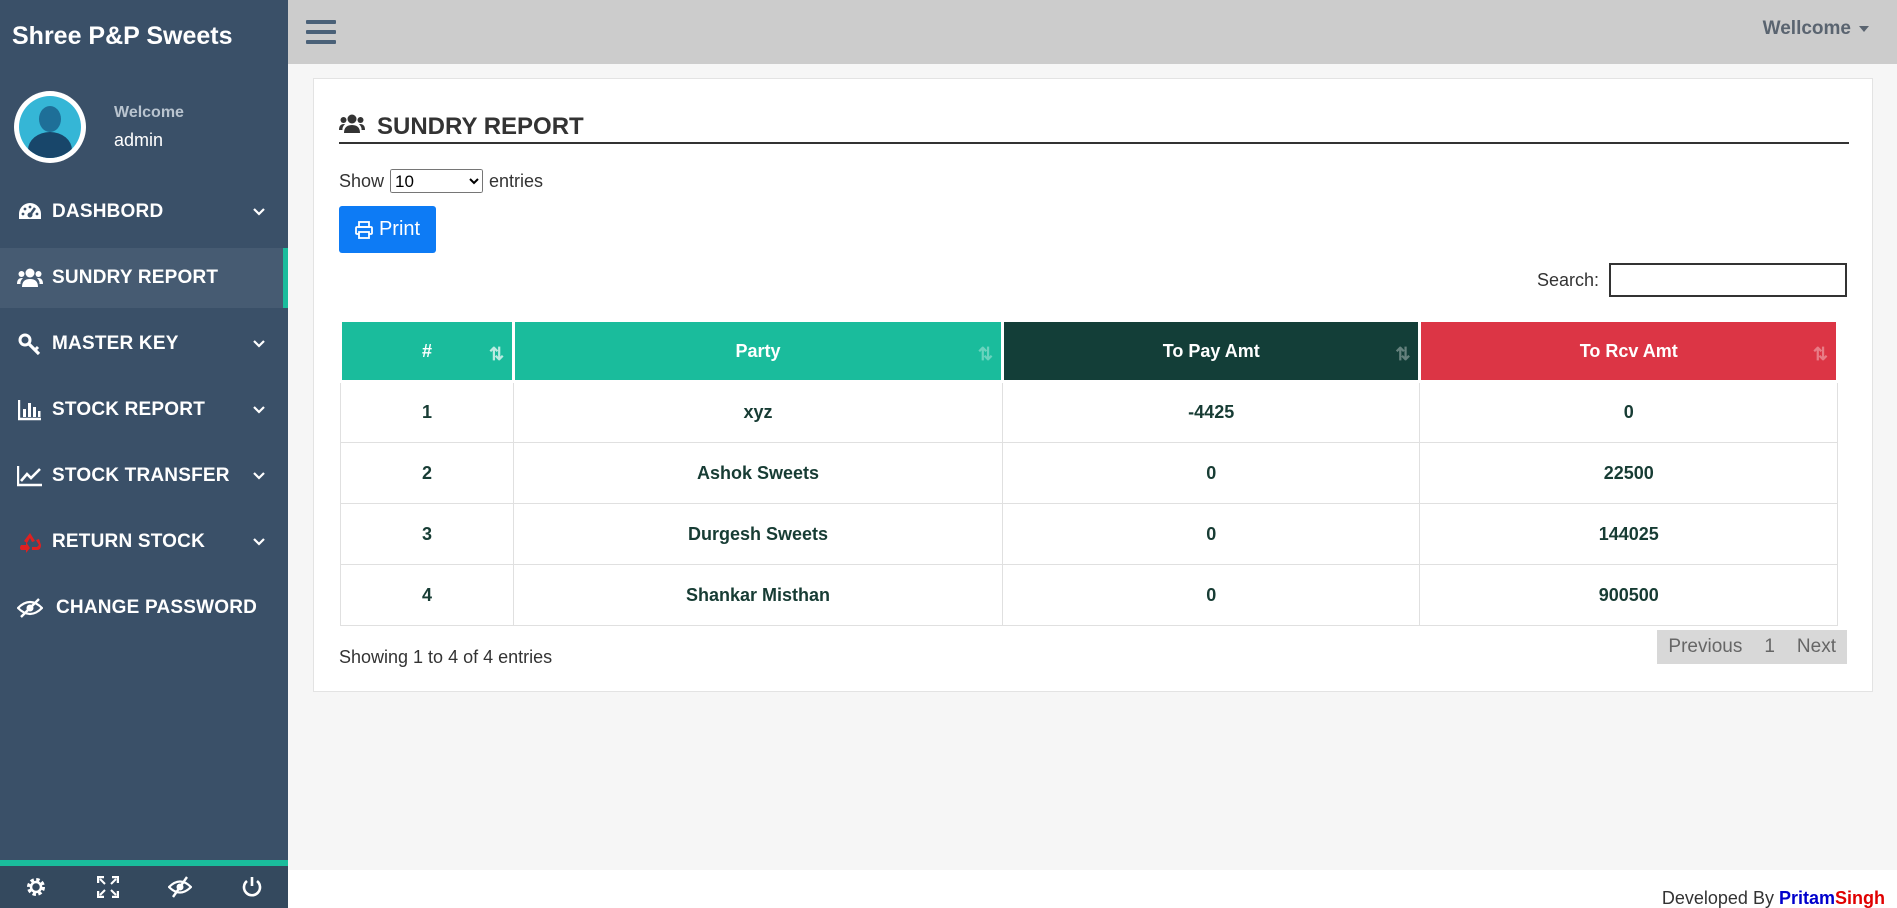  What do you see at coordinates (1717, 898) in the screenshot?
I see `developed-by-label: Developed By` at bounding box center [1717, 898].